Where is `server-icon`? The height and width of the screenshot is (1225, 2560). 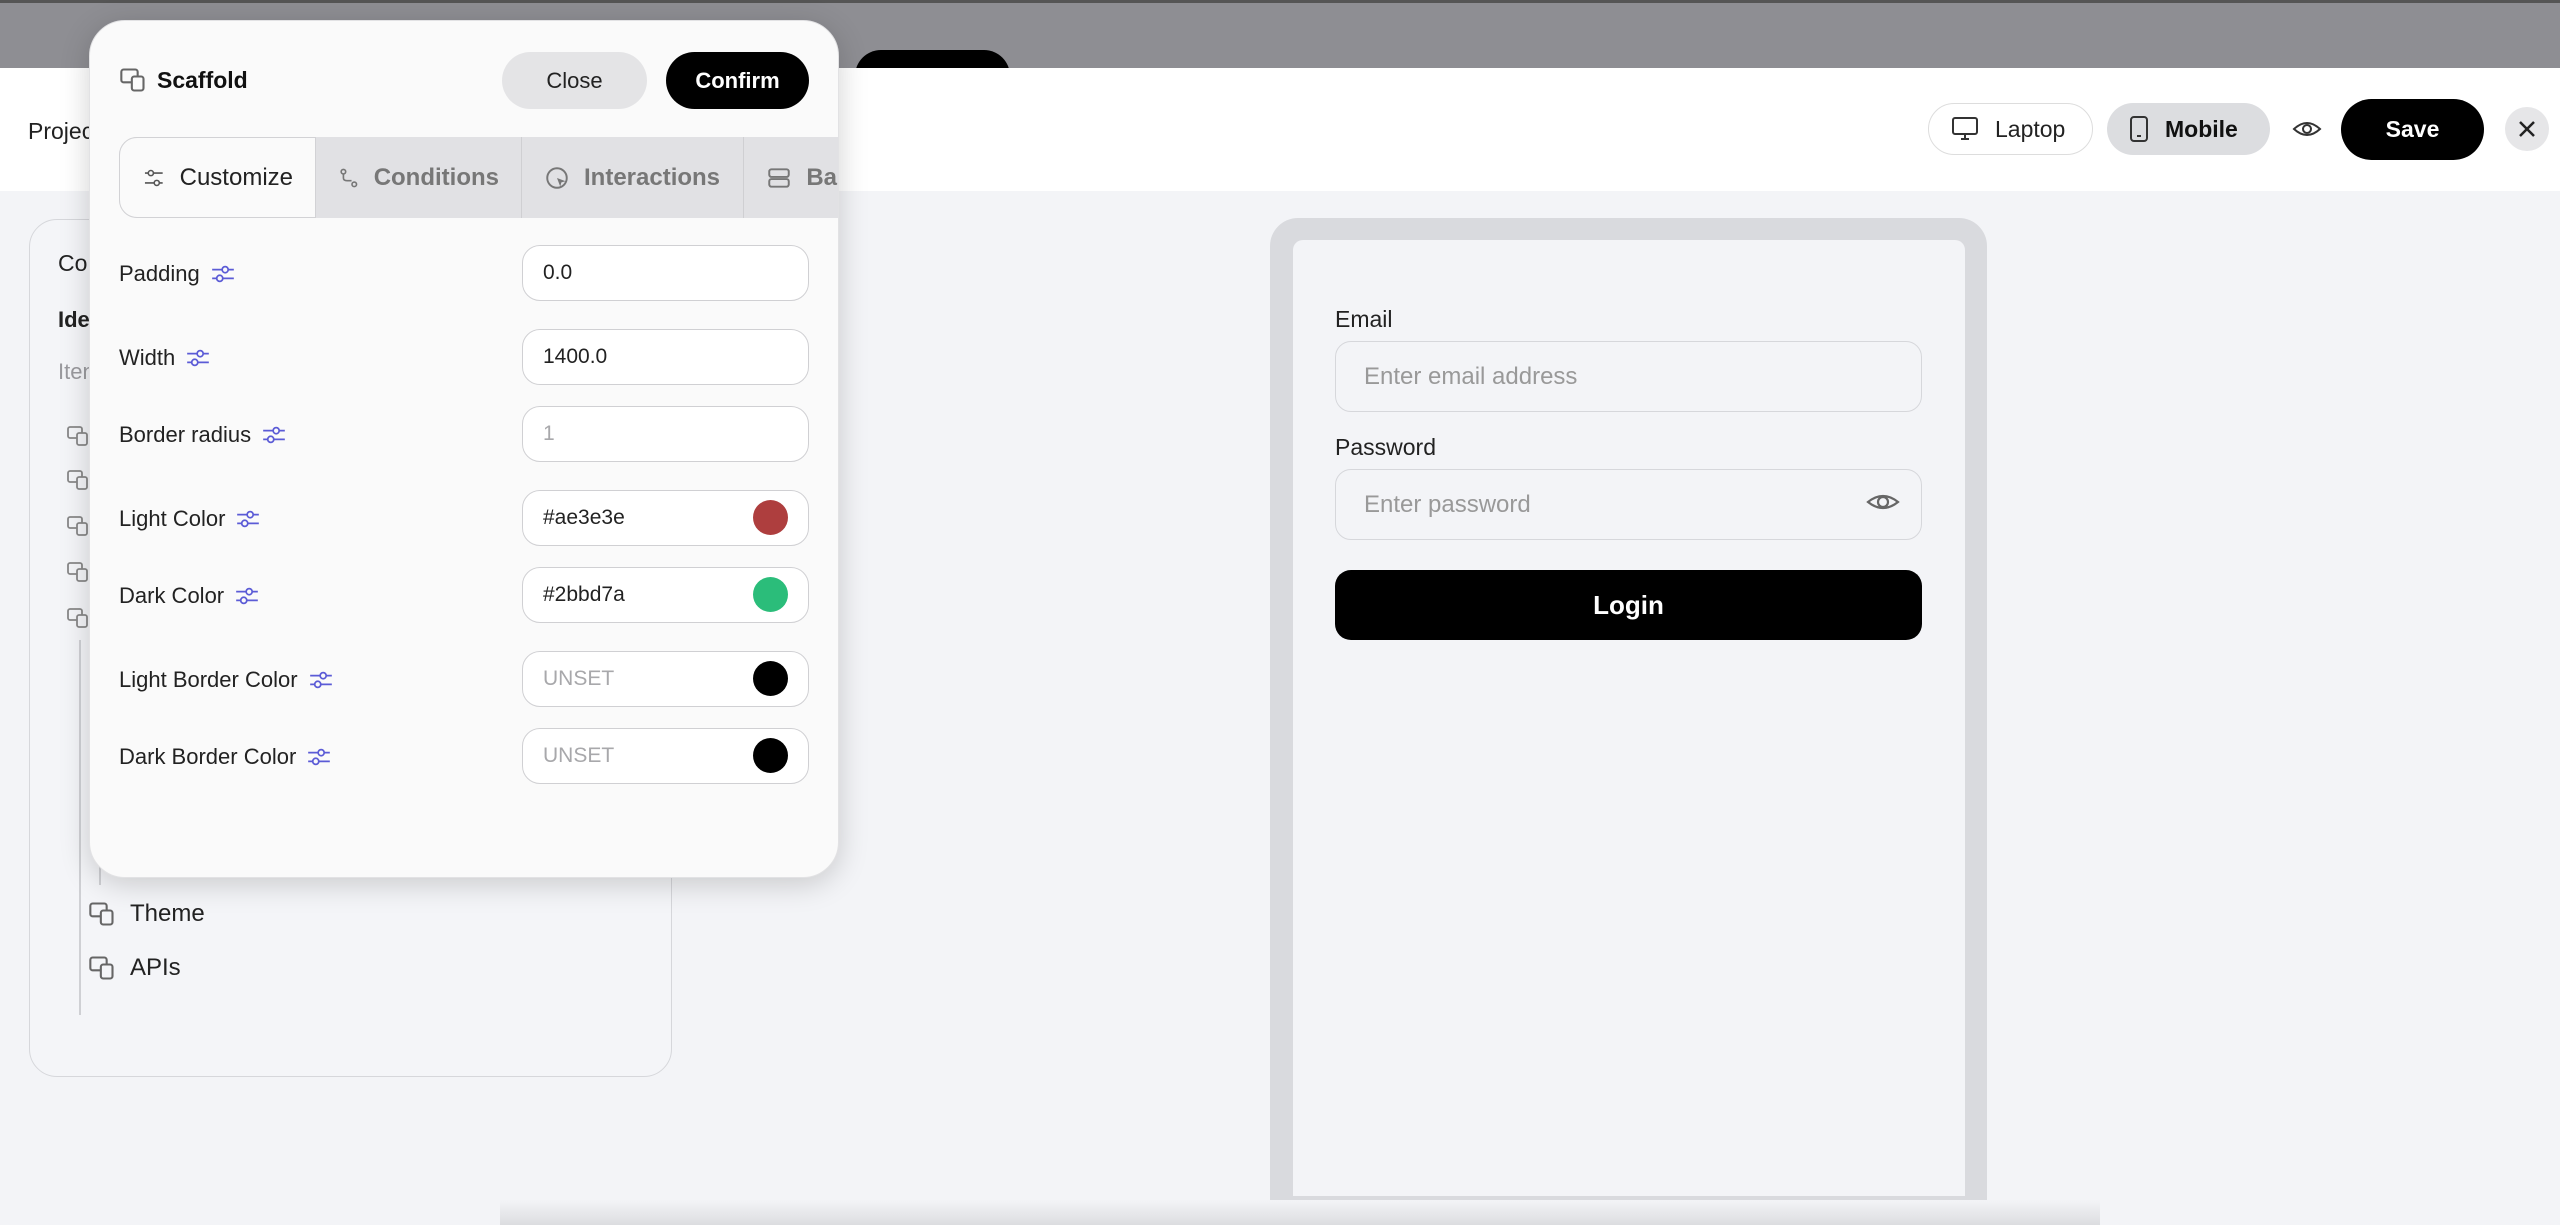 server-icon is located at coordinates (779, 177).